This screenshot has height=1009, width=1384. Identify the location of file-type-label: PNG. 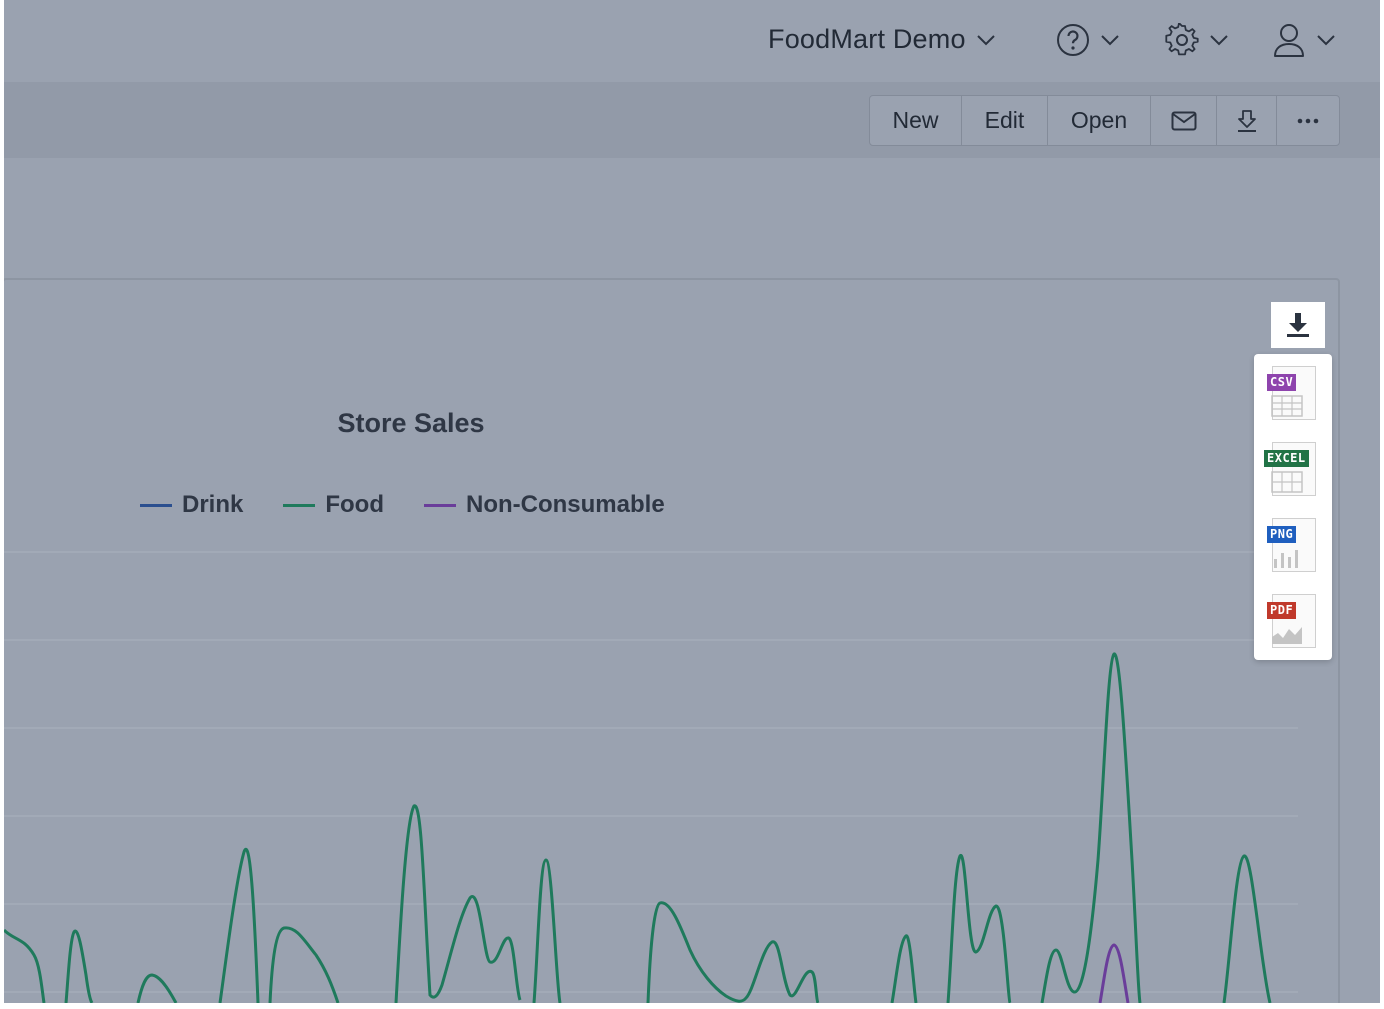
(1282, 534).